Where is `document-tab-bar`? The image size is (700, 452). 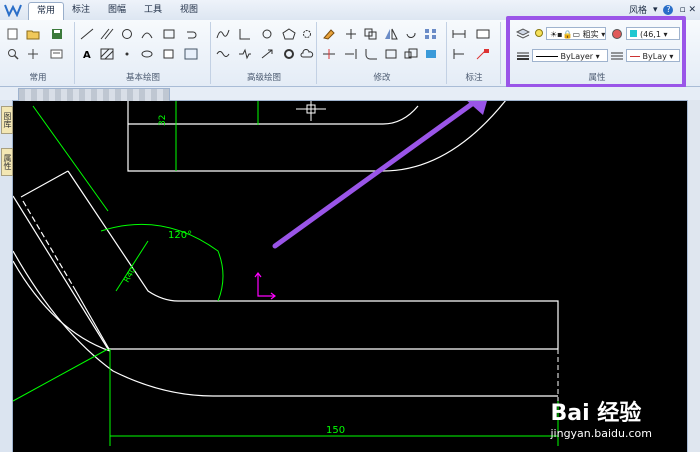 document-tab-bar is located at coordinates (350, 94).